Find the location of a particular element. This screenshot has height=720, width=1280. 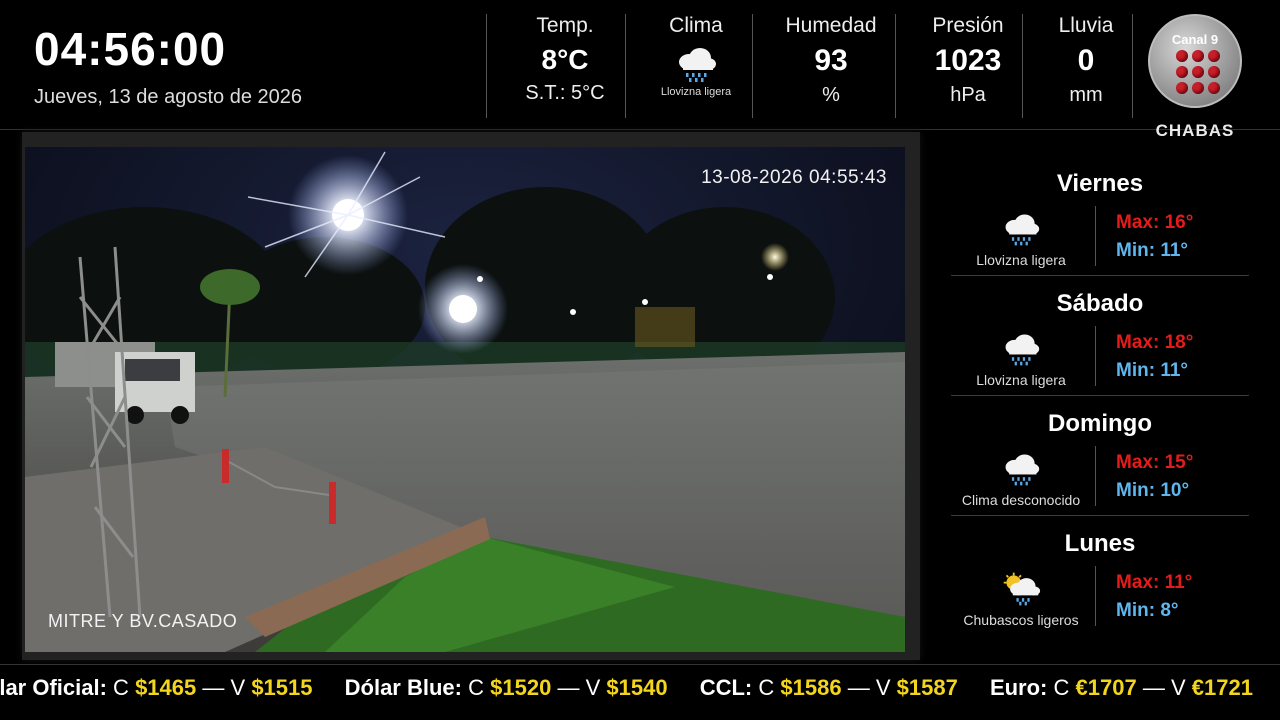

ticker-item: Euro: C €1707 — V €1721 is located at coordinates (1121, 688).